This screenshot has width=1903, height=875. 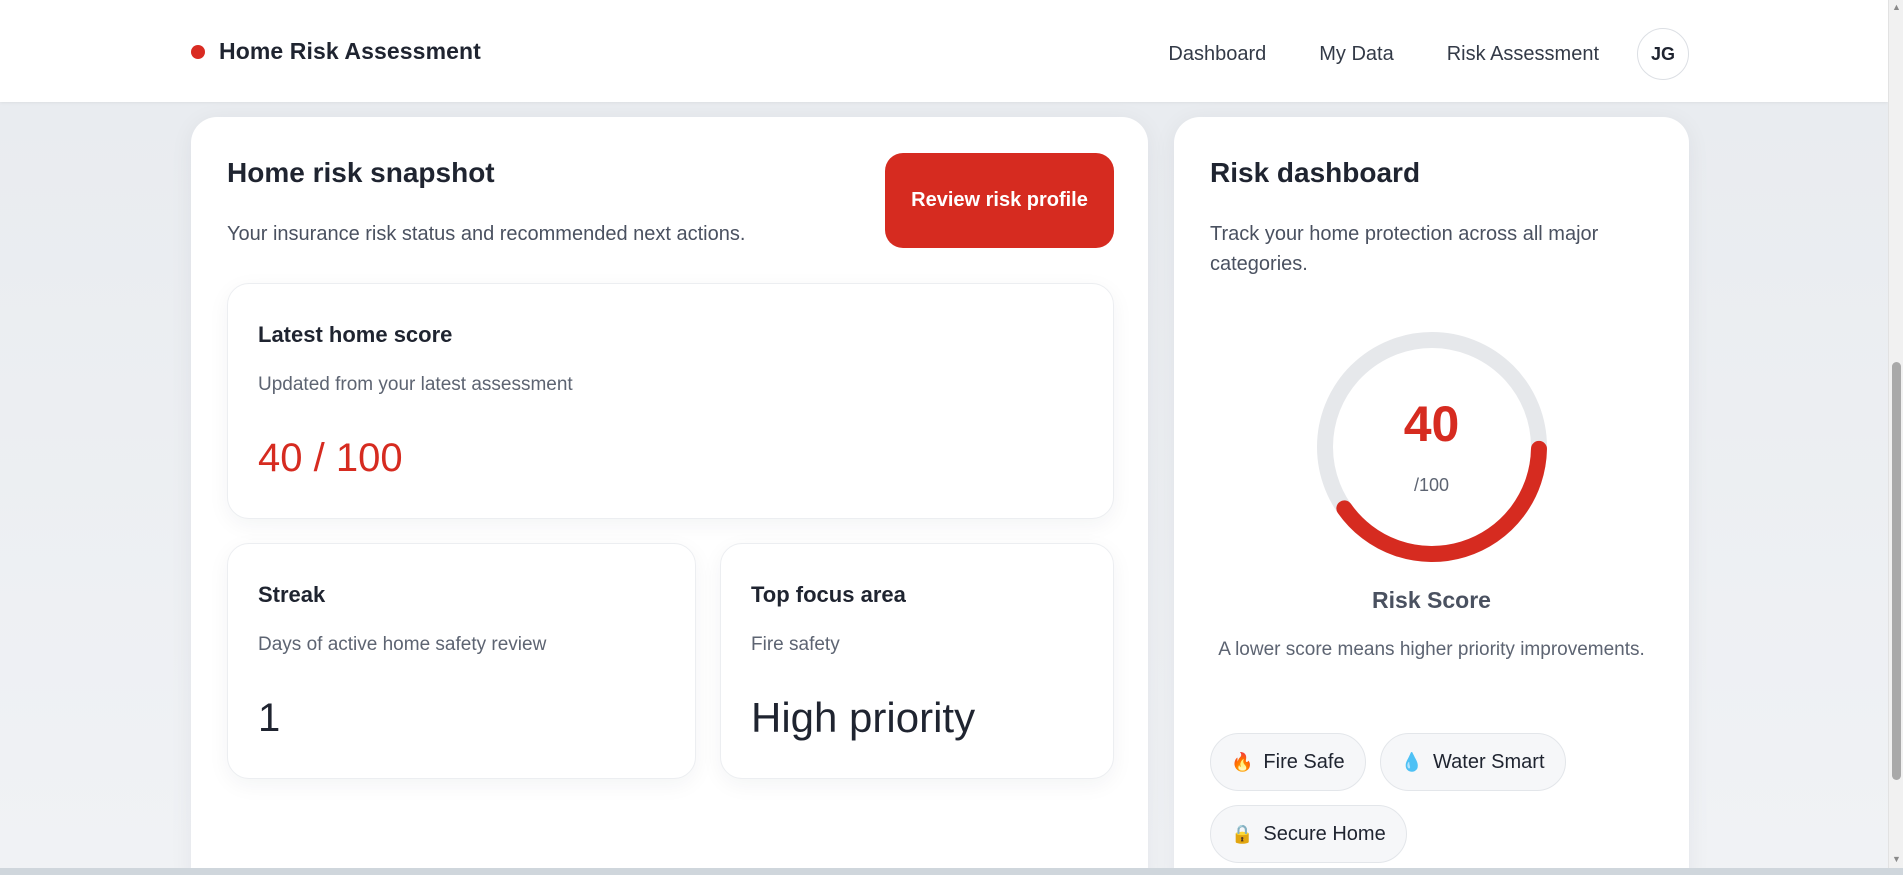 What do you see at coordinates (1896, 859) in the screenshot?
I see `scroll-down-arrow-icon: ▼` at bounding box center [1896, 859].